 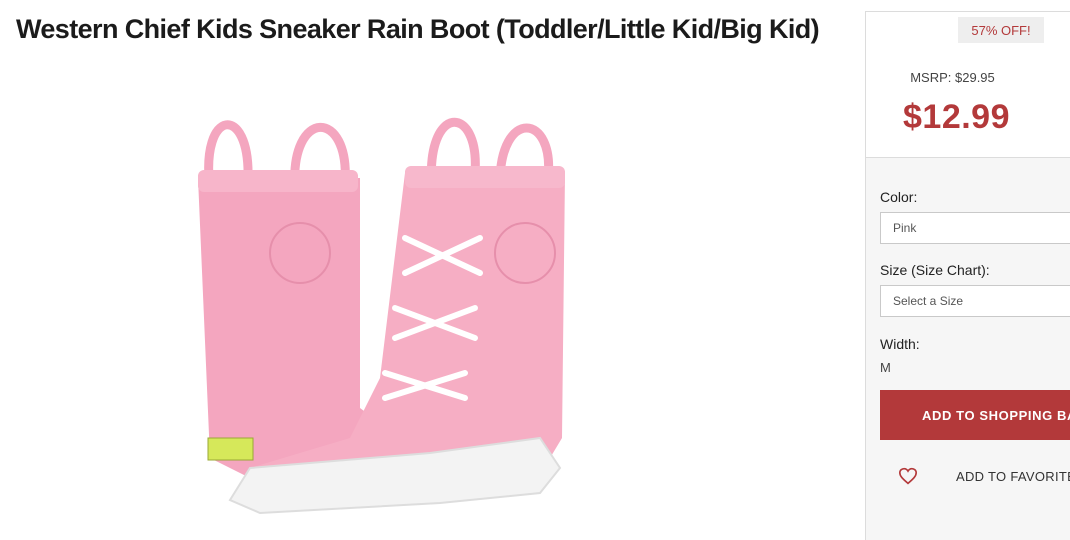 I want to click on size-label: Size (Size Chart):, so click(x=935, y=270).